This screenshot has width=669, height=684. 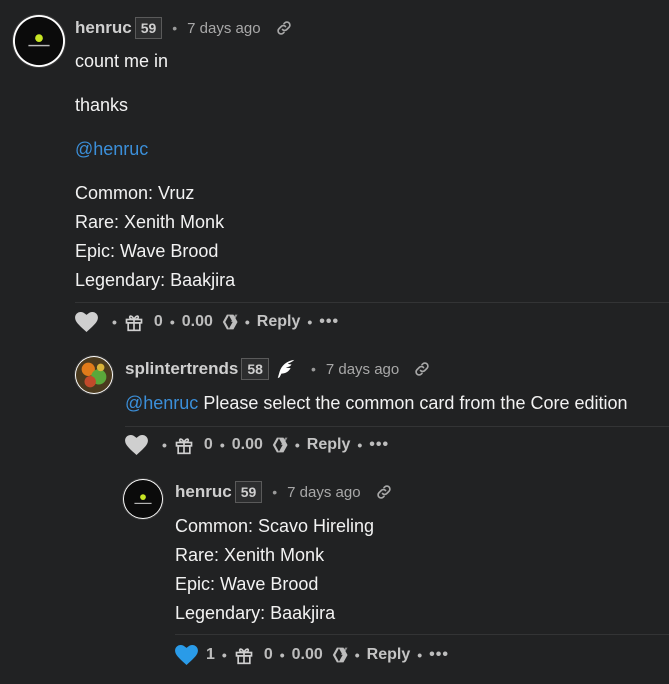 I want to click on body-line: count me in, so click(x=122, y=61).